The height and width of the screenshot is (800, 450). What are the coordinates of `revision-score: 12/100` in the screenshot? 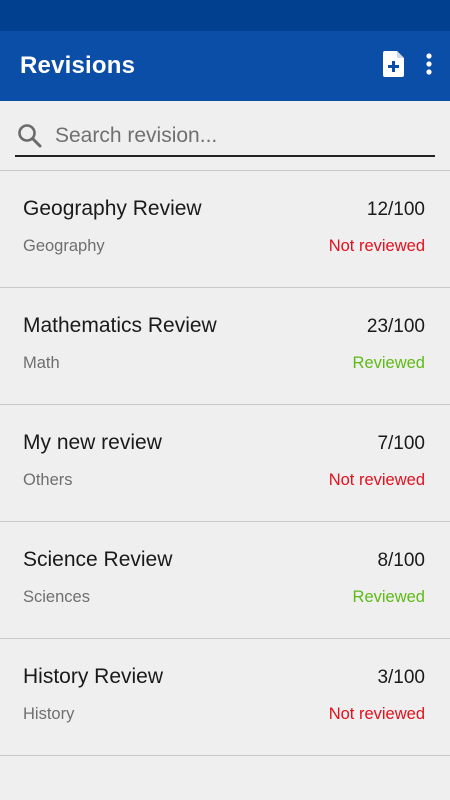 It's located at (395, 209).